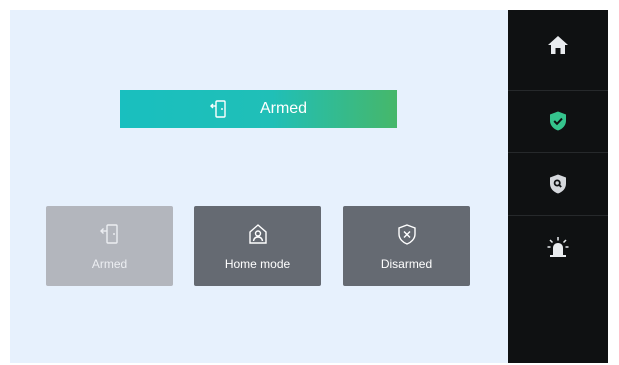 The height and width of the screenshot is (365, 619). I want to click on sidebar-item-alarm, so click(558, 247).